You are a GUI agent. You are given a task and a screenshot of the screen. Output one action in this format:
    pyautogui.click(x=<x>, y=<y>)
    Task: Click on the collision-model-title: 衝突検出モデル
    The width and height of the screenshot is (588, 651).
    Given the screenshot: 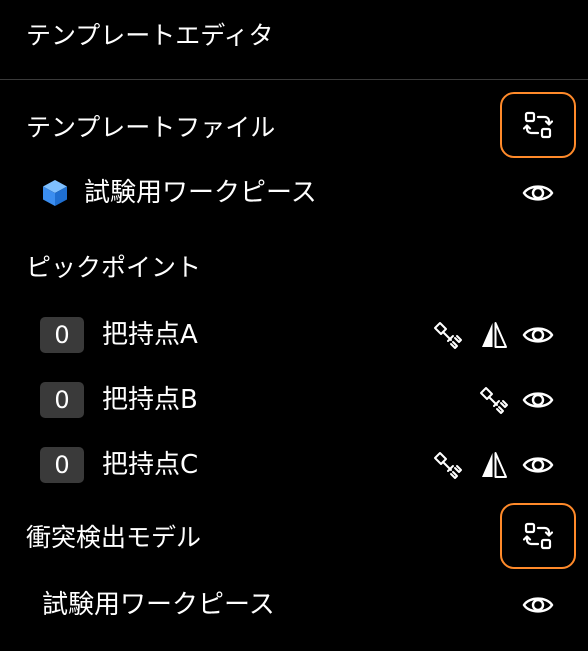 What is the action you would take?
    pyautogui.click(x=114, y=537)
    